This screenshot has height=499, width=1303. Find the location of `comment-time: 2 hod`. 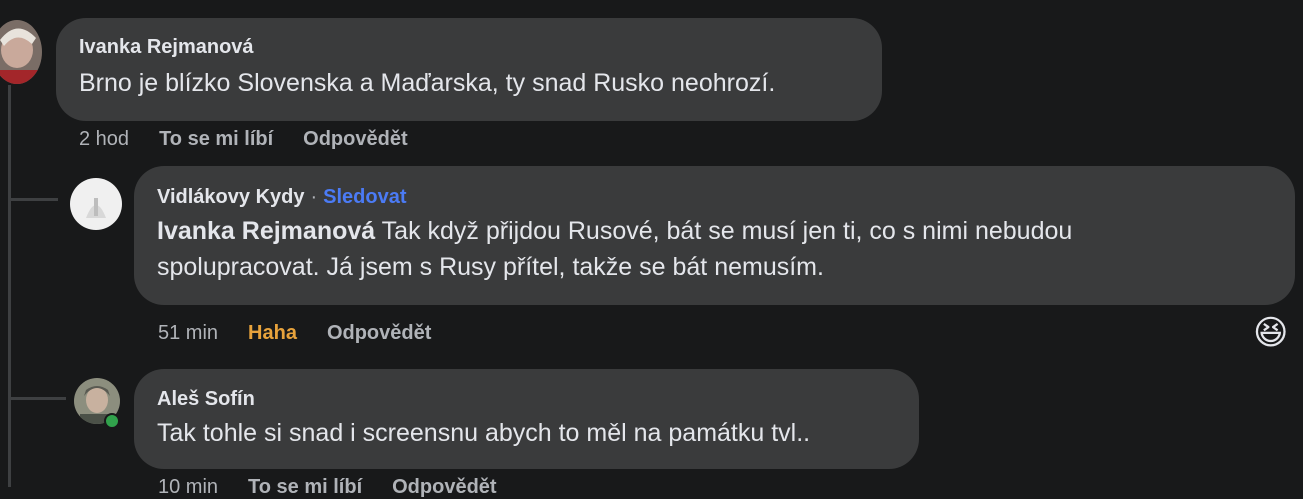

comment-time: 2 hod is located at coordinates (104, 139).